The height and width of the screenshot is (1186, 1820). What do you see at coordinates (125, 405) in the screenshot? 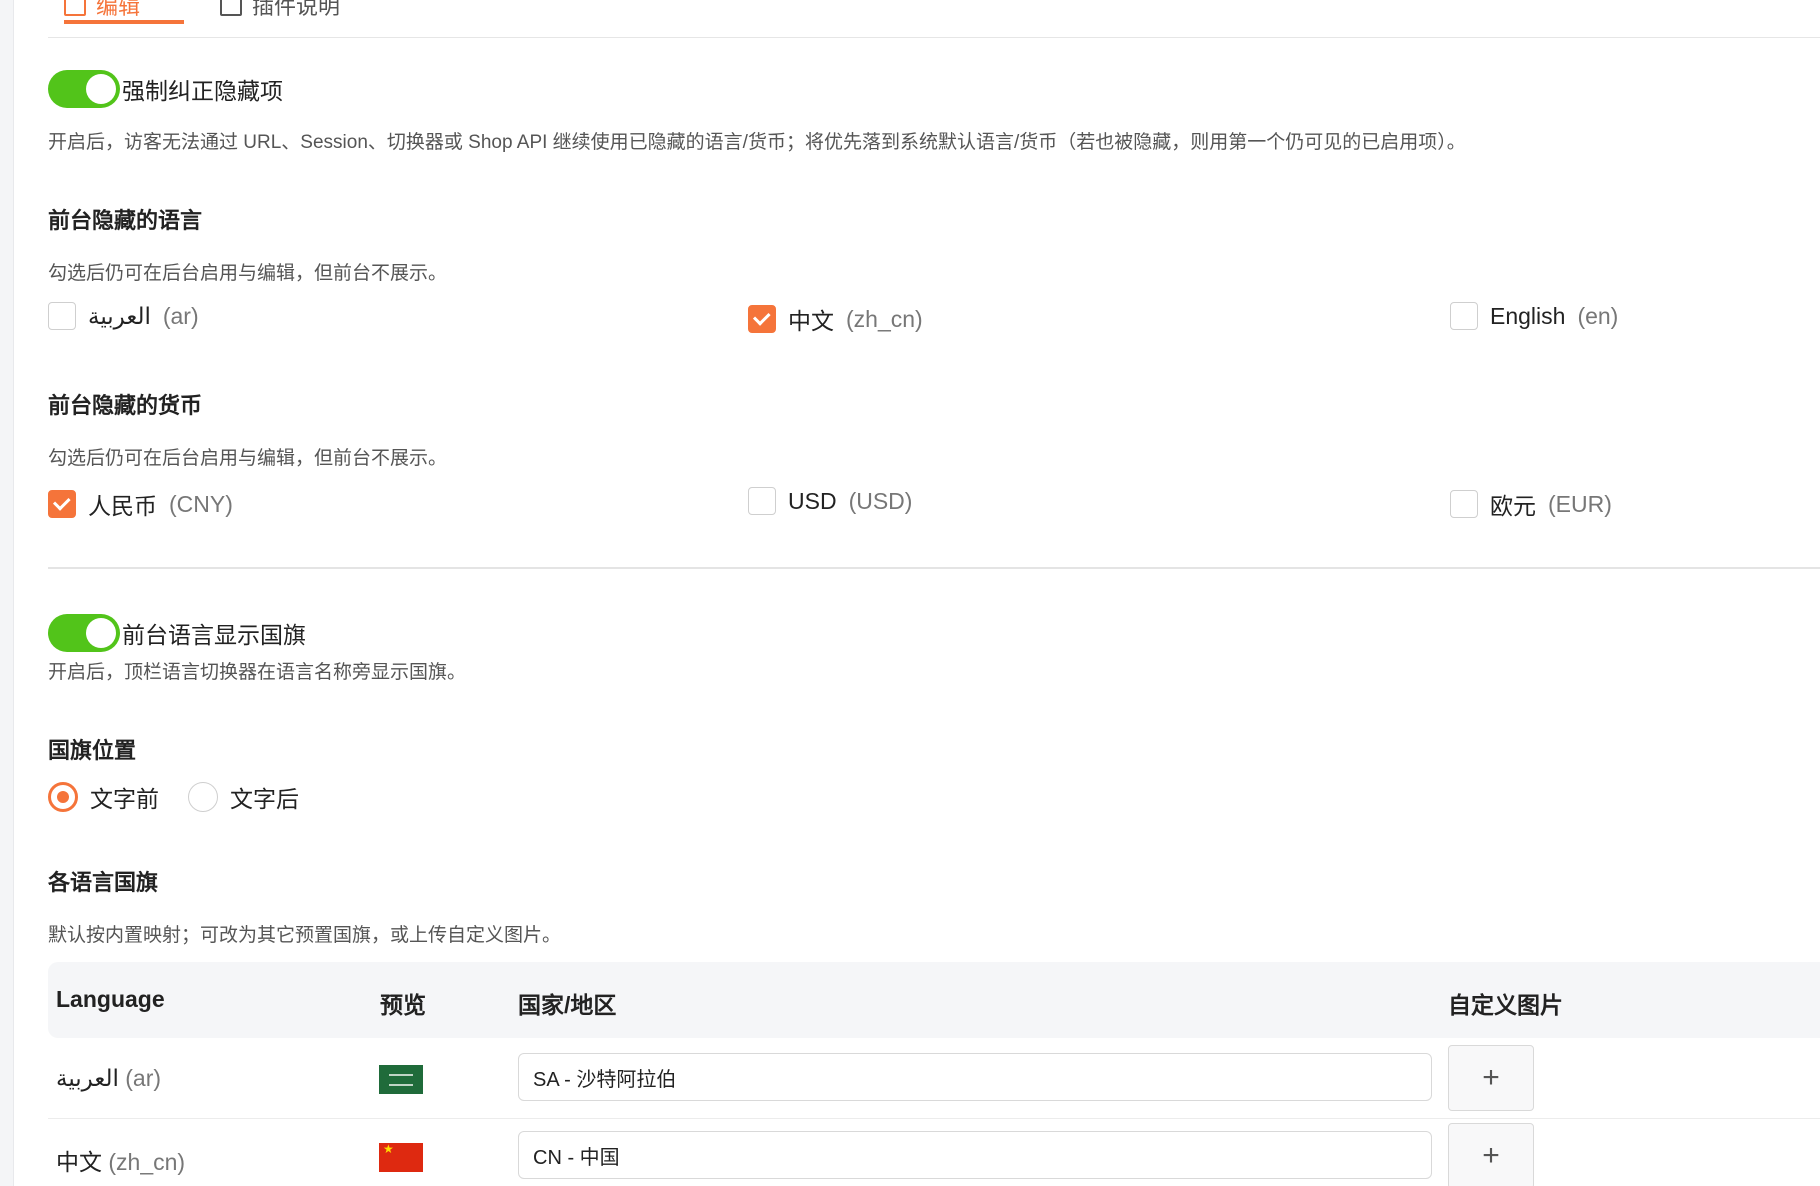
I see `hidden-currencies-title: 前台隐藏的货币` at bounding box center [125, 405].